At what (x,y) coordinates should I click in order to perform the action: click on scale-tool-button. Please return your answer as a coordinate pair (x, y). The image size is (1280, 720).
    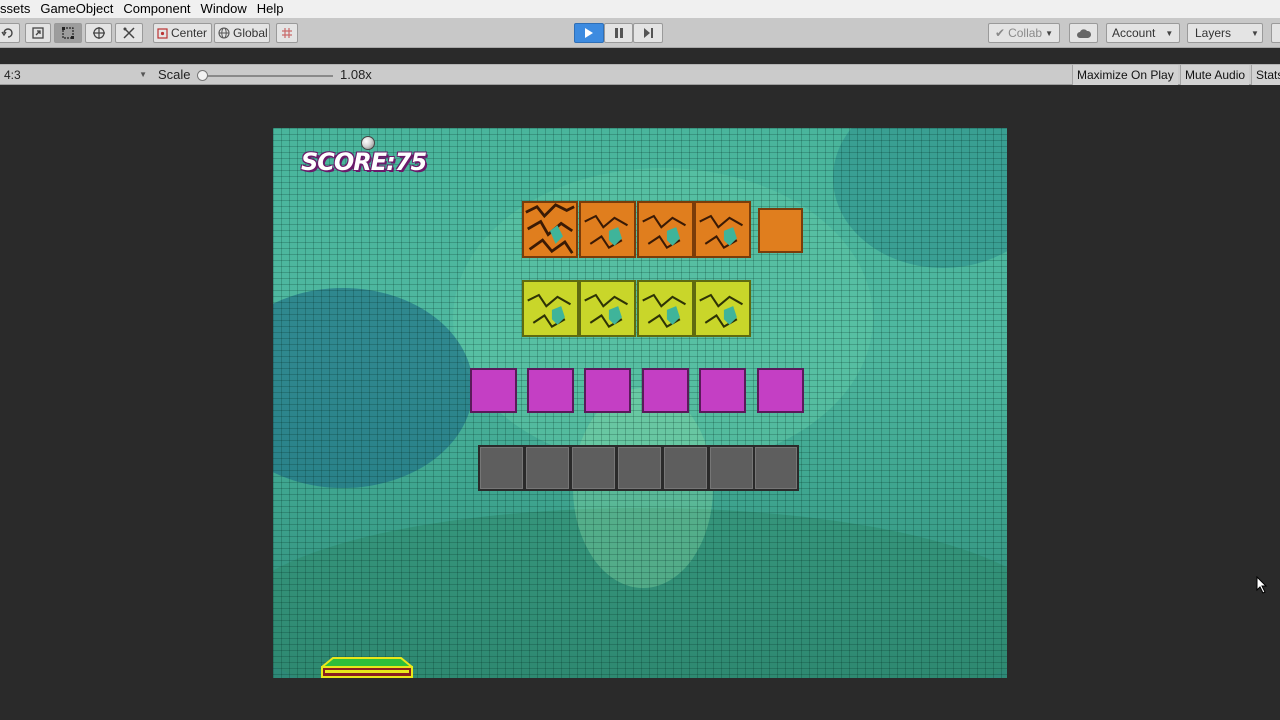
    Looking at the image, I should click on (38, 33).